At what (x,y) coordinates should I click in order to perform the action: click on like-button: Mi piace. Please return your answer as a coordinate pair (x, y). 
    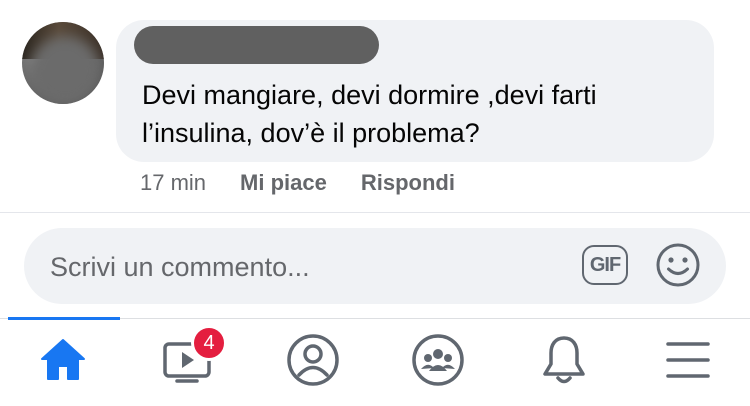
    Looking at the image, I should click on (283, 183).